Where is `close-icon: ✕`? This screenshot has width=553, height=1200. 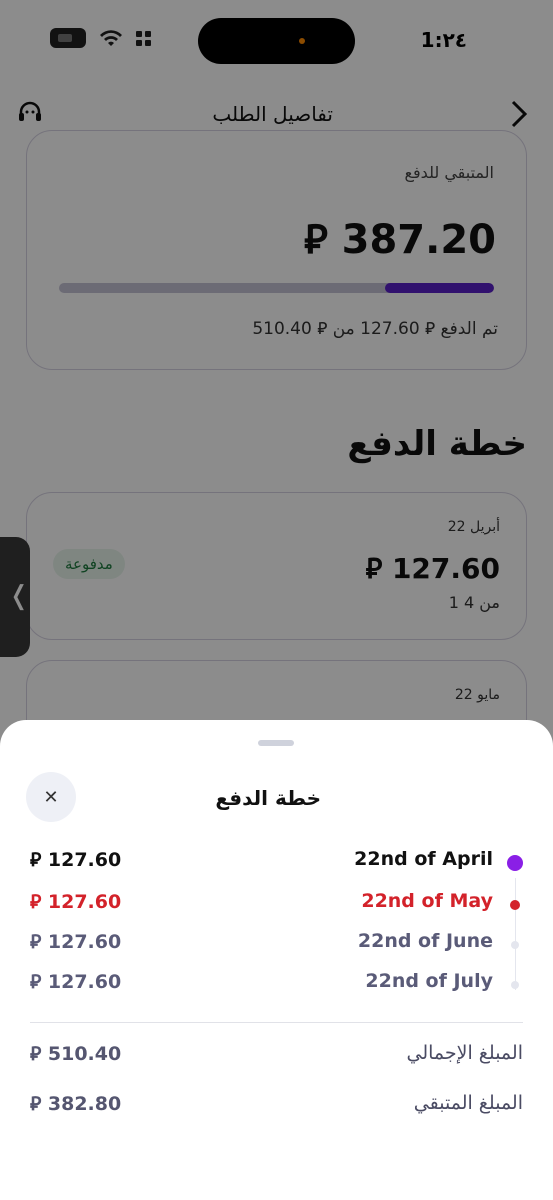 close-icon: ✕ is located at coordinates (51, 797).